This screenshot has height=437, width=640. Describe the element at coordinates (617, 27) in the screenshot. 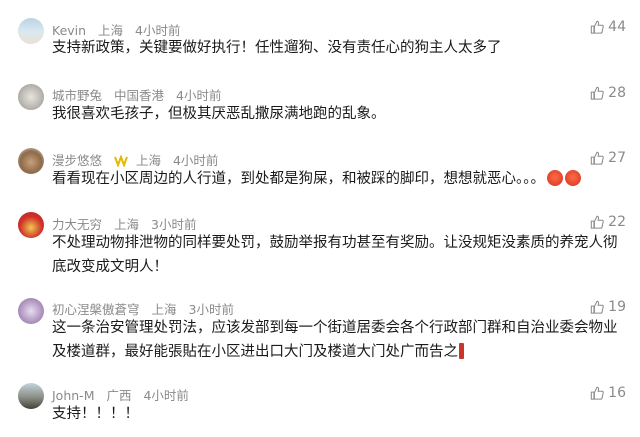

I see `like-count: 44` at that location.